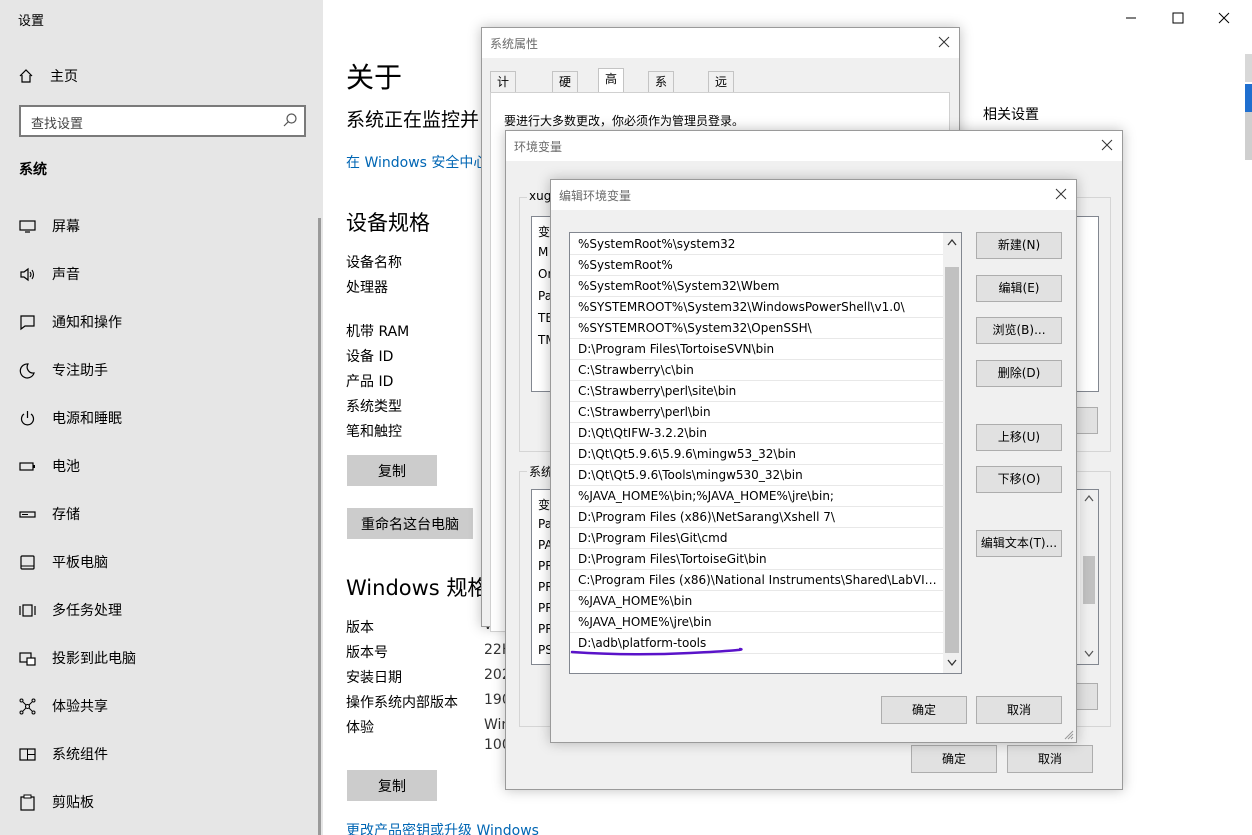  Describe the element at coordinates (49, 274) in the screenshot. I see `sidebar-item-sound: 声音` at that location.